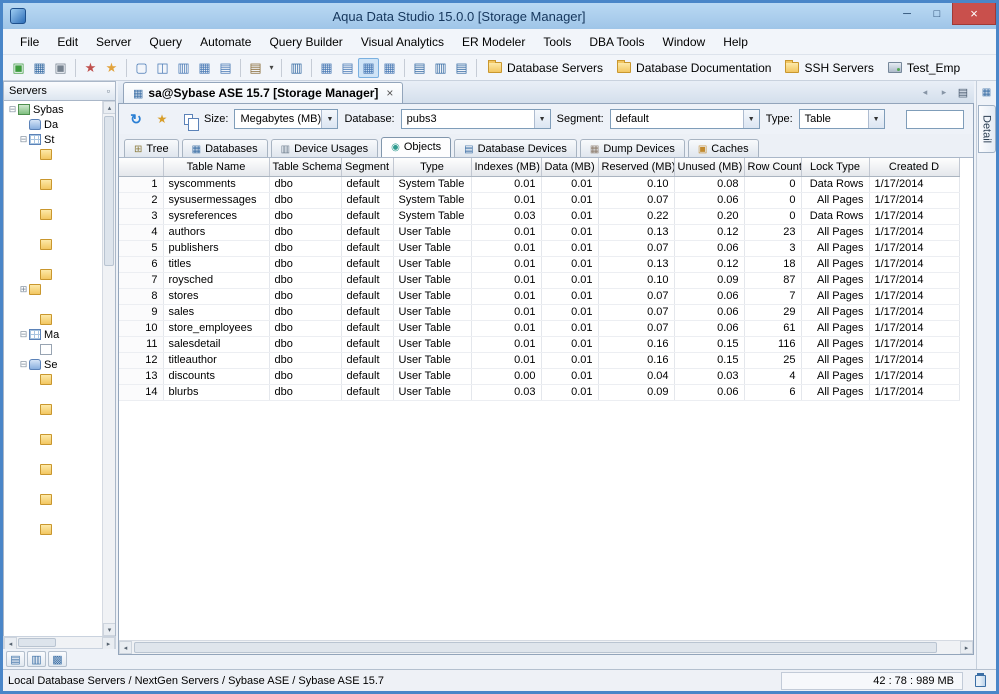  What do you see at coordinates (109, 368) in the screenshot?
I see `scrollbar-track` at bounding box center [109, 368].